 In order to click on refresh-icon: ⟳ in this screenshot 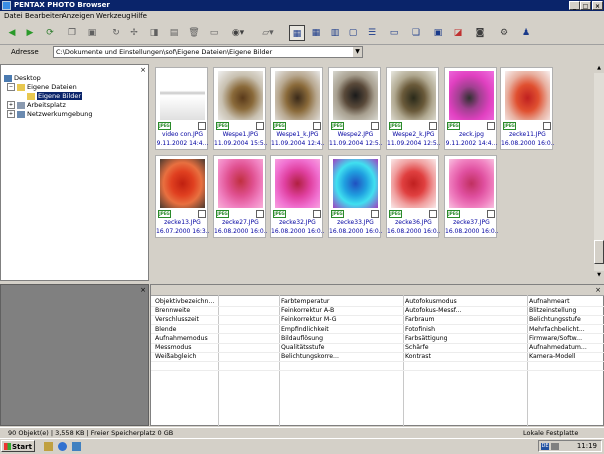, I will do `click(50, 33)`.